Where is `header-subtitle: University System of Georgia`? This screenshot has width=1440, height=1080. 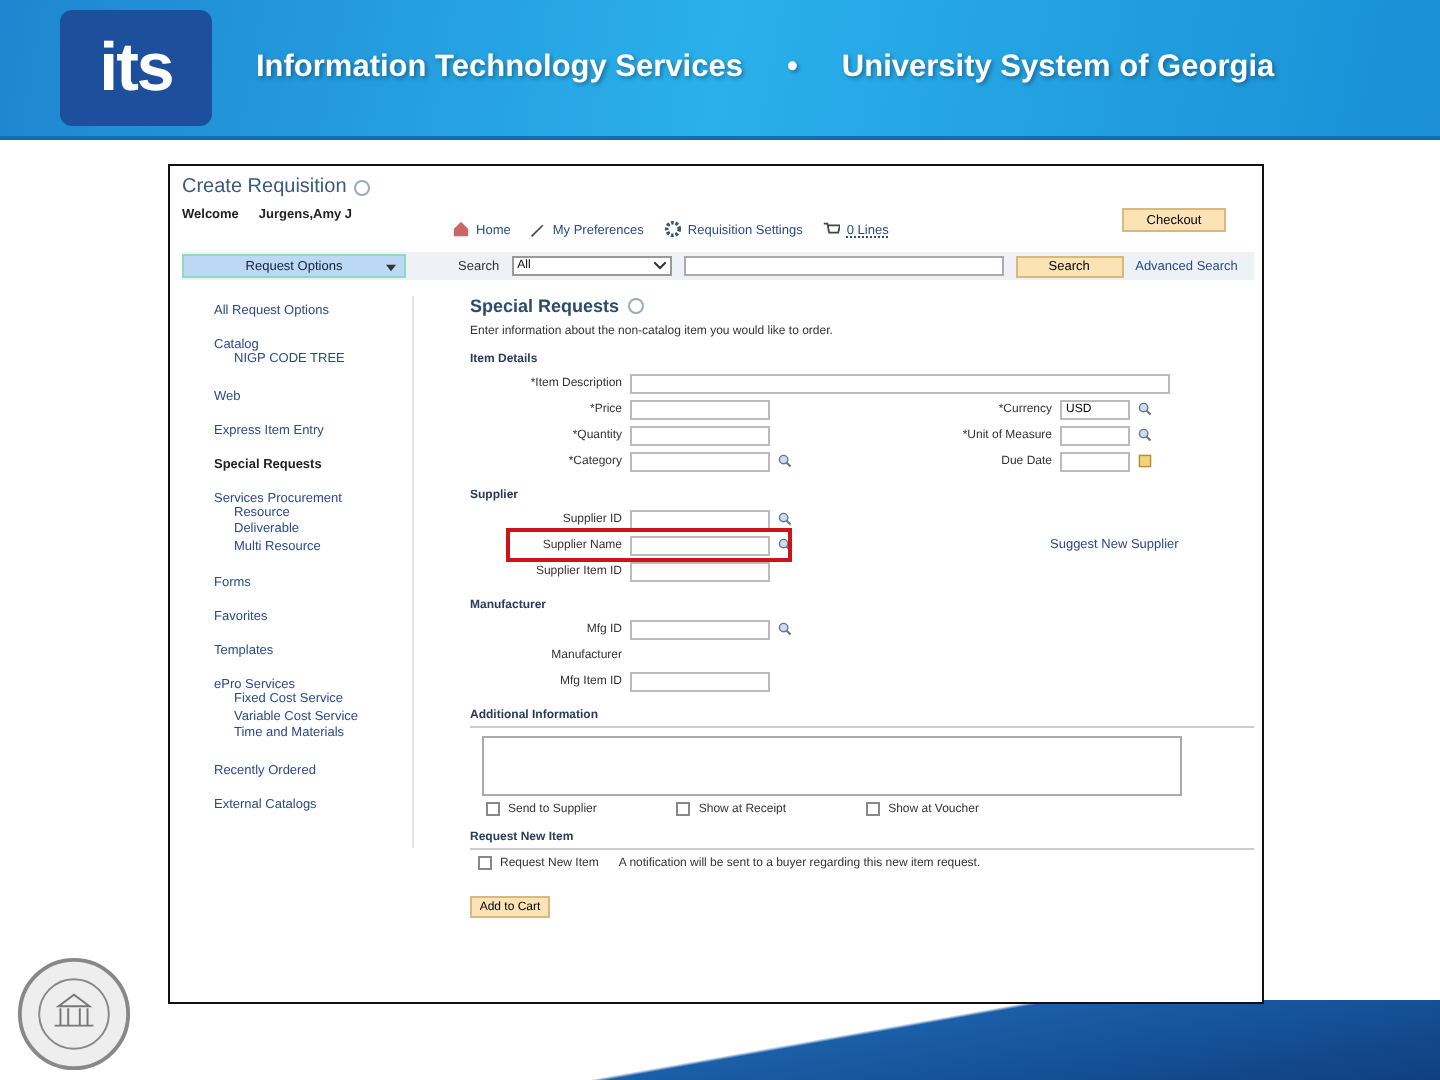
header-subtitle: University System of Georgia is located at coordinates (1058, 68).